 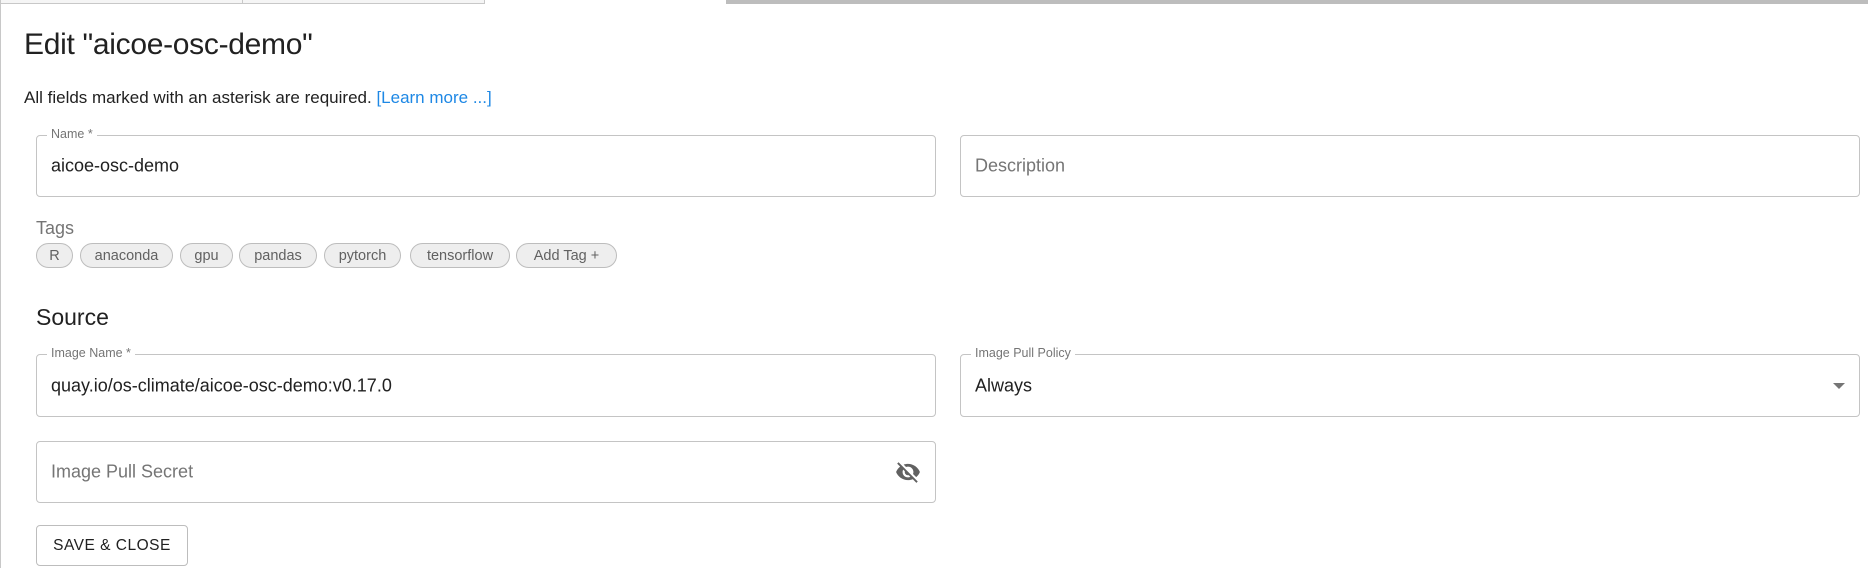 What do you see at coordinates (126, 255) in the screenshot?
I see `tag-chip: anaconda` at bounding box center [126, 255].